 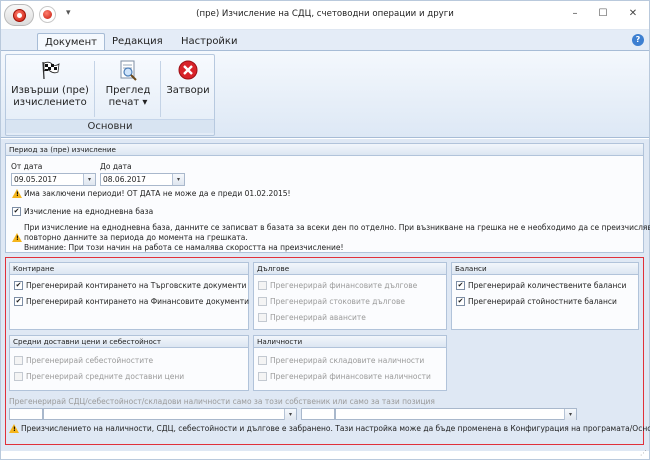 What do you see at coordinates (603, 14) in the screenshot?
I see `maximize-button: ☐` at bounding box center [603, 14].